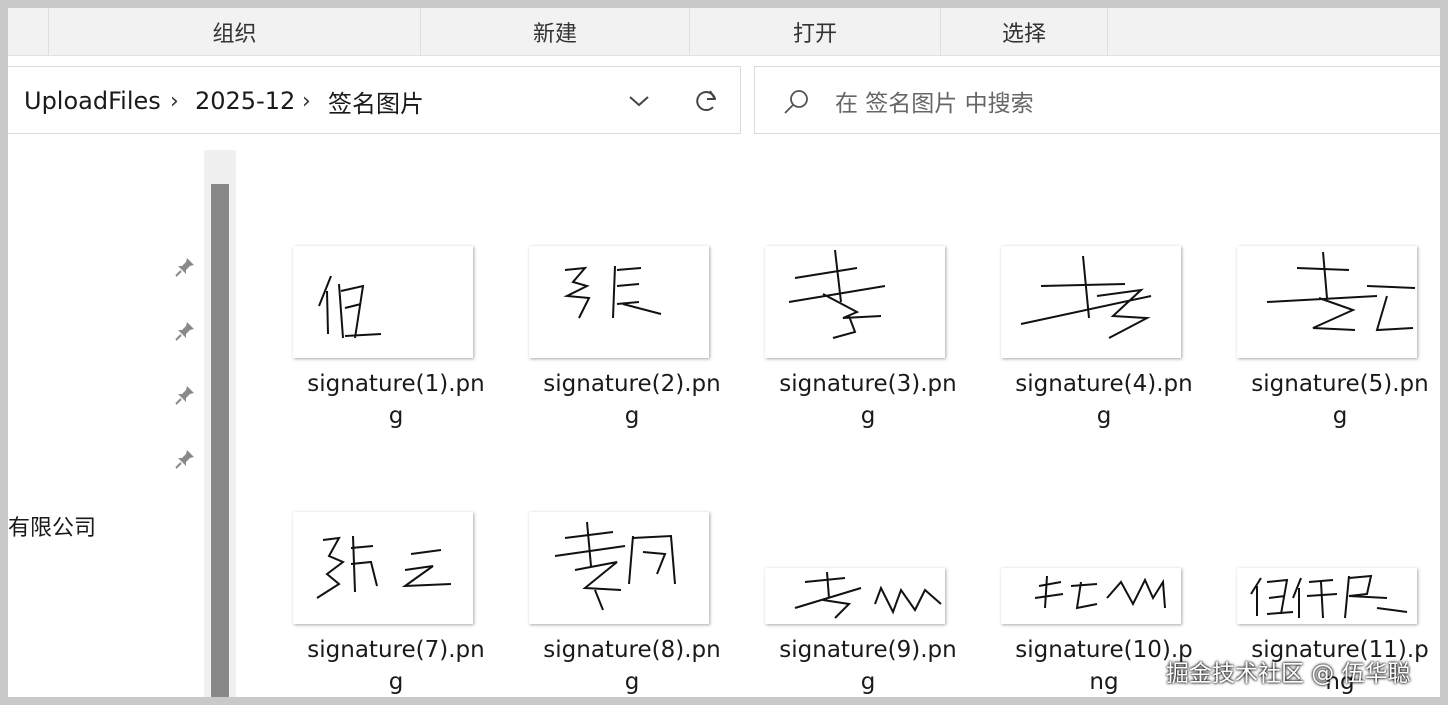 The height and width of the screenshot is (705, 1448). I want to click on new-button: 新建, so click(555, 31).